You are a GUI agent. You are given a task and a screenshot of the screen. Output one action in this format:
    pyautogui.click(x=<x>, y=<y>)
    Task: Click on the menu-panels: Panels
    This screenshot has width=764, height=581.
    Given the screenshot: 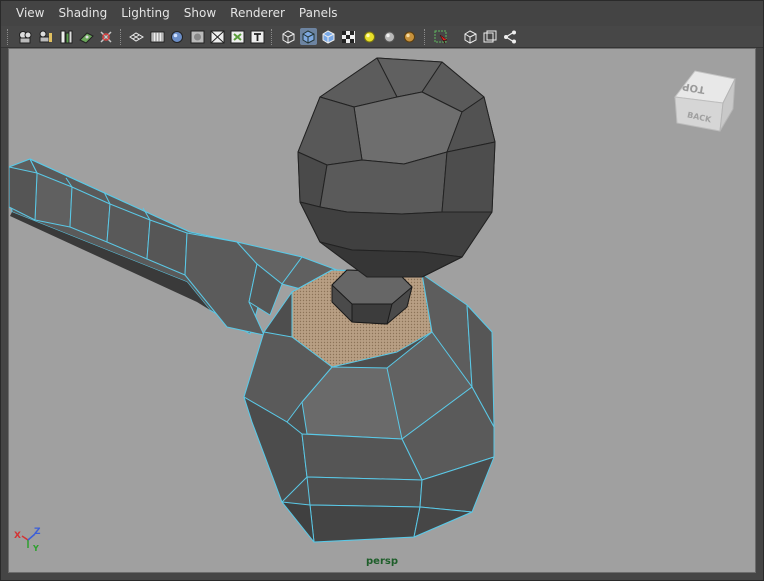 What is the action you would take?
    pyautogui.click(x=318, y=13)
    